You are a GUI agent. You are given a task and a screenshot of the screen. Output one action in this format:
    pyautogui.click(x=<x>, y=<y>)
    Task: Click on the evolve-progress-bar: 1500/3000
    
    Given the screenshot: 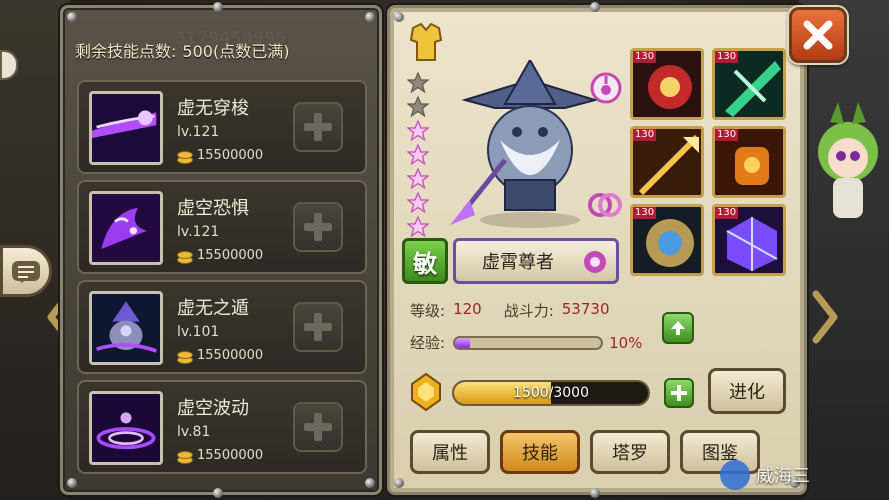 What is the action you would take?
    pyautogui.click(x=551, y=393)
    